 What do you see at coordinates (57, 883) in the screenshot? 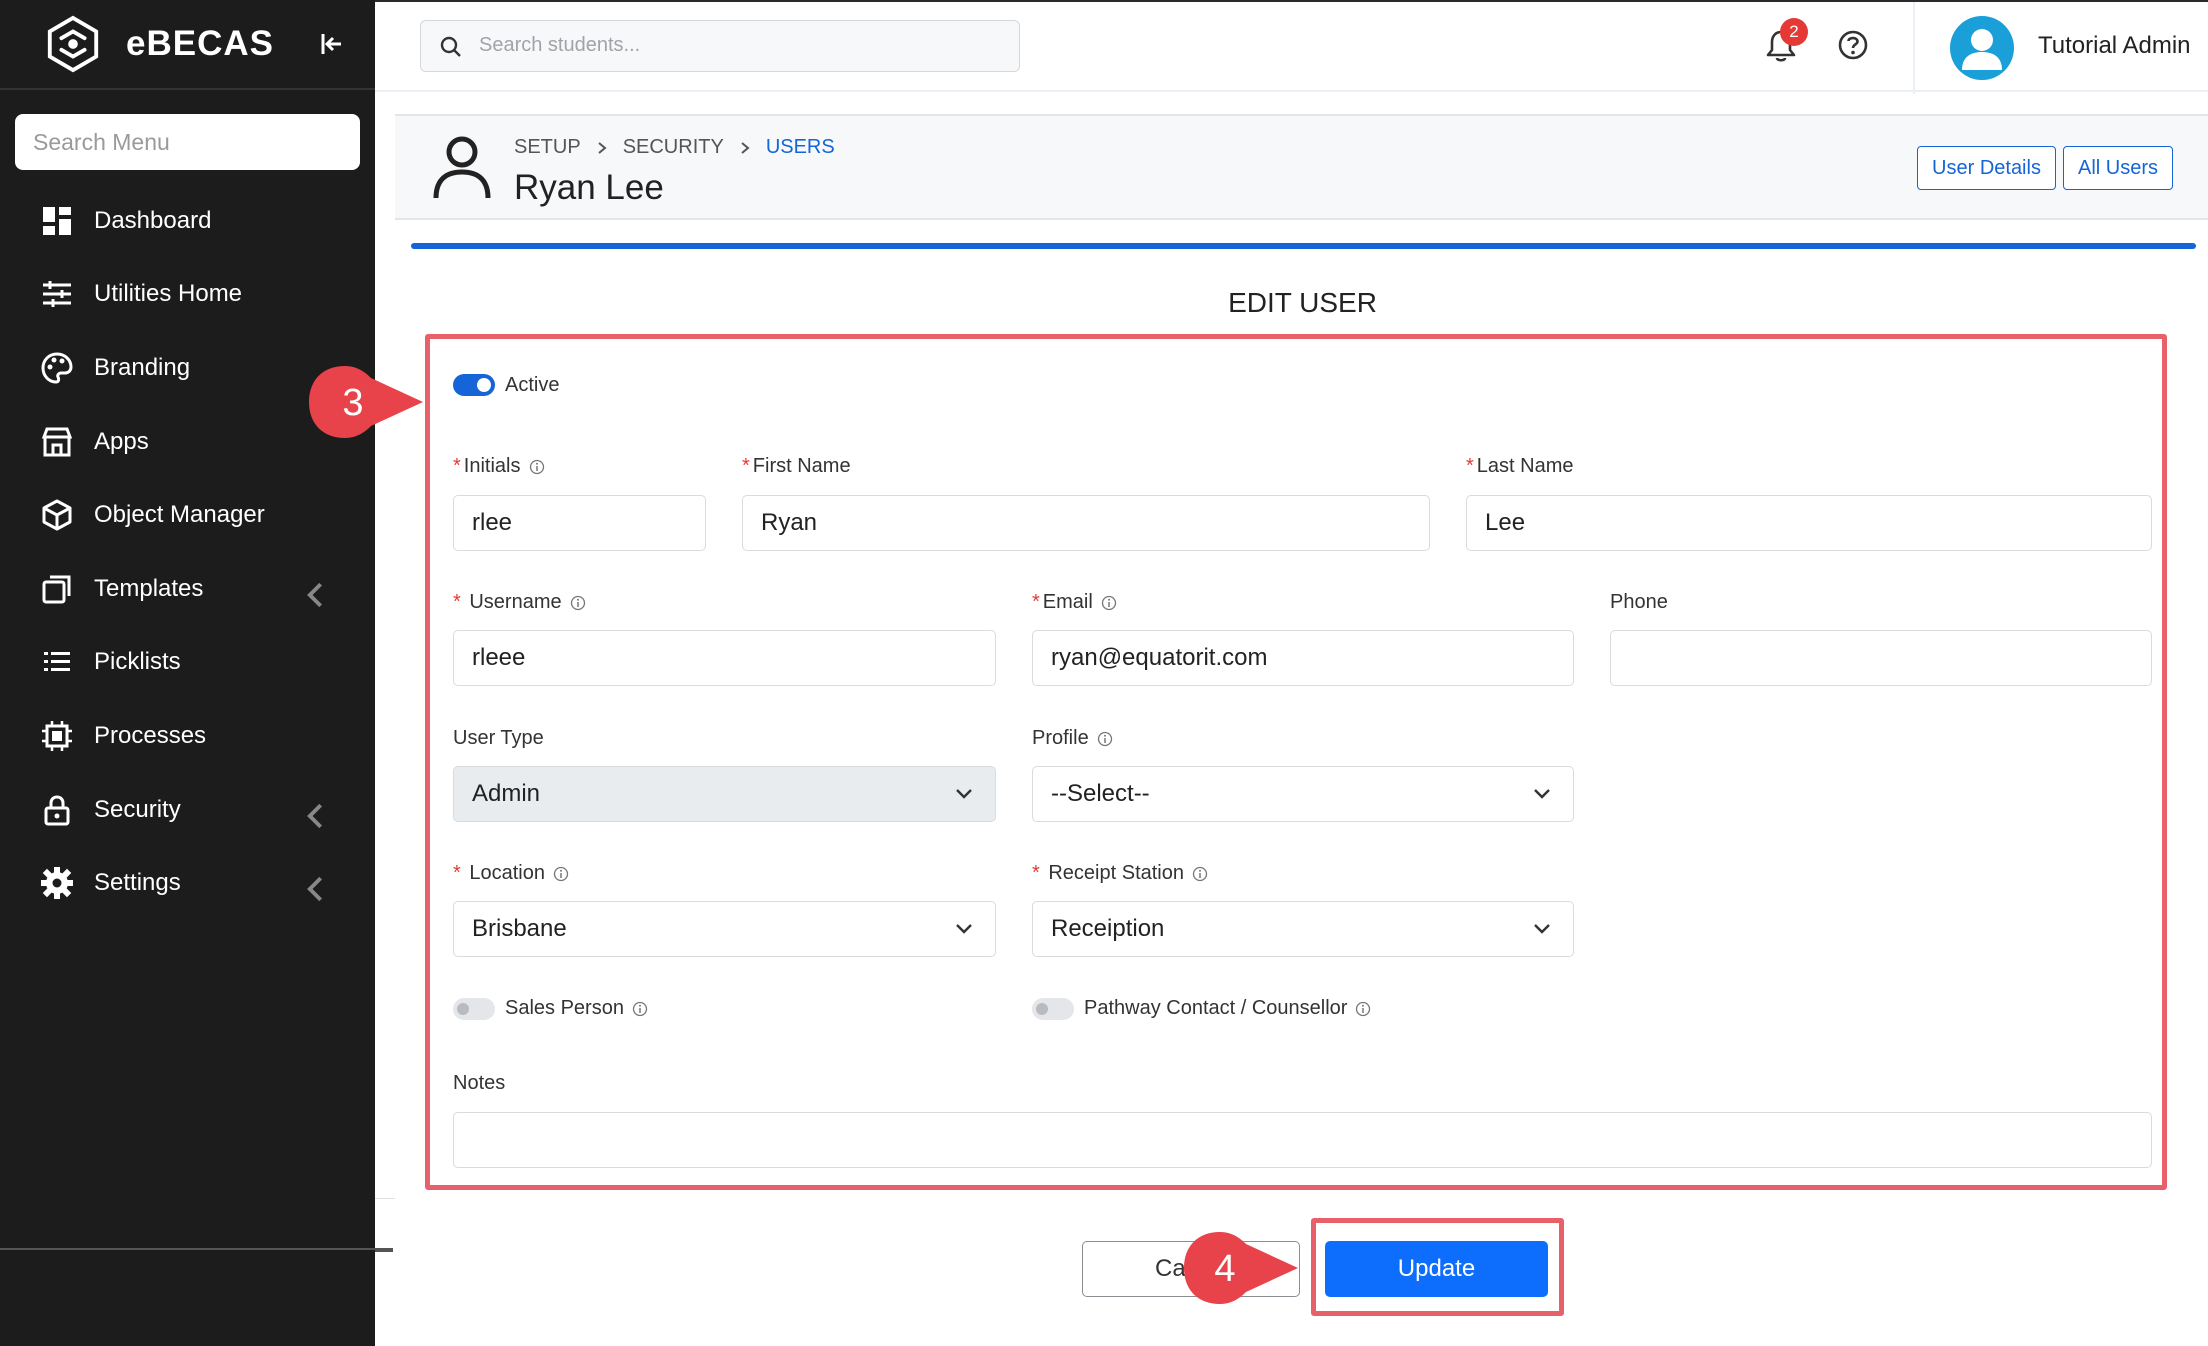
I see `gear-icon` at bounding box center [57, 883].